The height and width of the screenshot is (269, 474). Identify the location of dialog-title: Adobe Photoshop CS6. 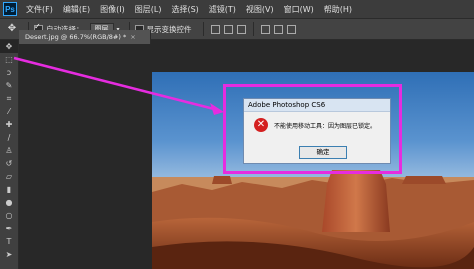
(317, 105).